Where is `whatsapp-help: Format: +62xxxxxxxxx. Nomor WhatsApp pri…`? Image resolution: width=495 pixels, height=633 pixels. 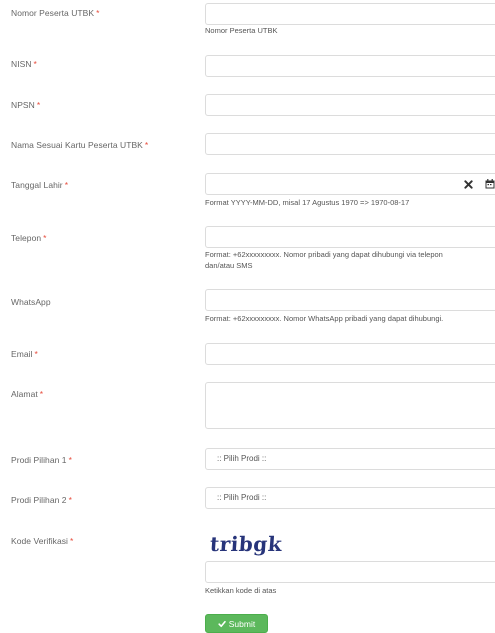
whatsapp-help: Format: +62xxxxxxxxx. Nomor WhatsApp pri… is located at coordinates (324, 318).